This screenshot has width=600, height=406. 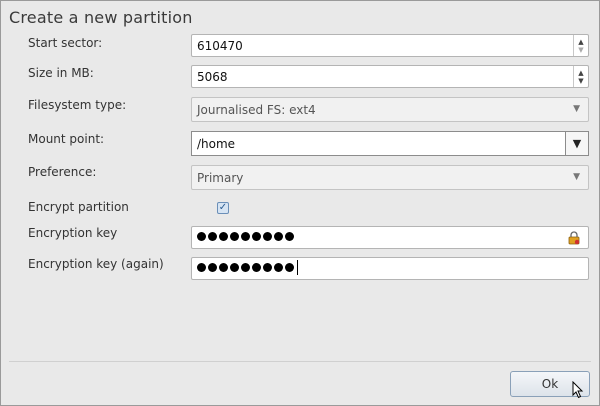 I want to click on encryption-key-masked-value, so click(x=245, y=236).